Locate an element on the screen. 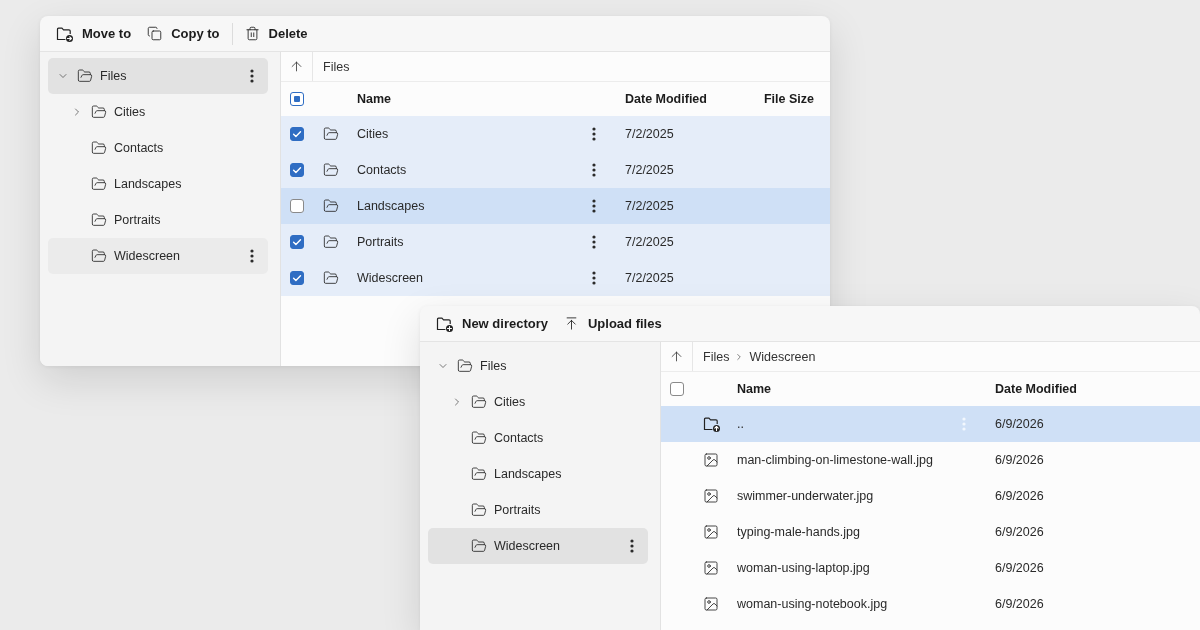  folder-arrow-icon is located at coordinates (64, 33).